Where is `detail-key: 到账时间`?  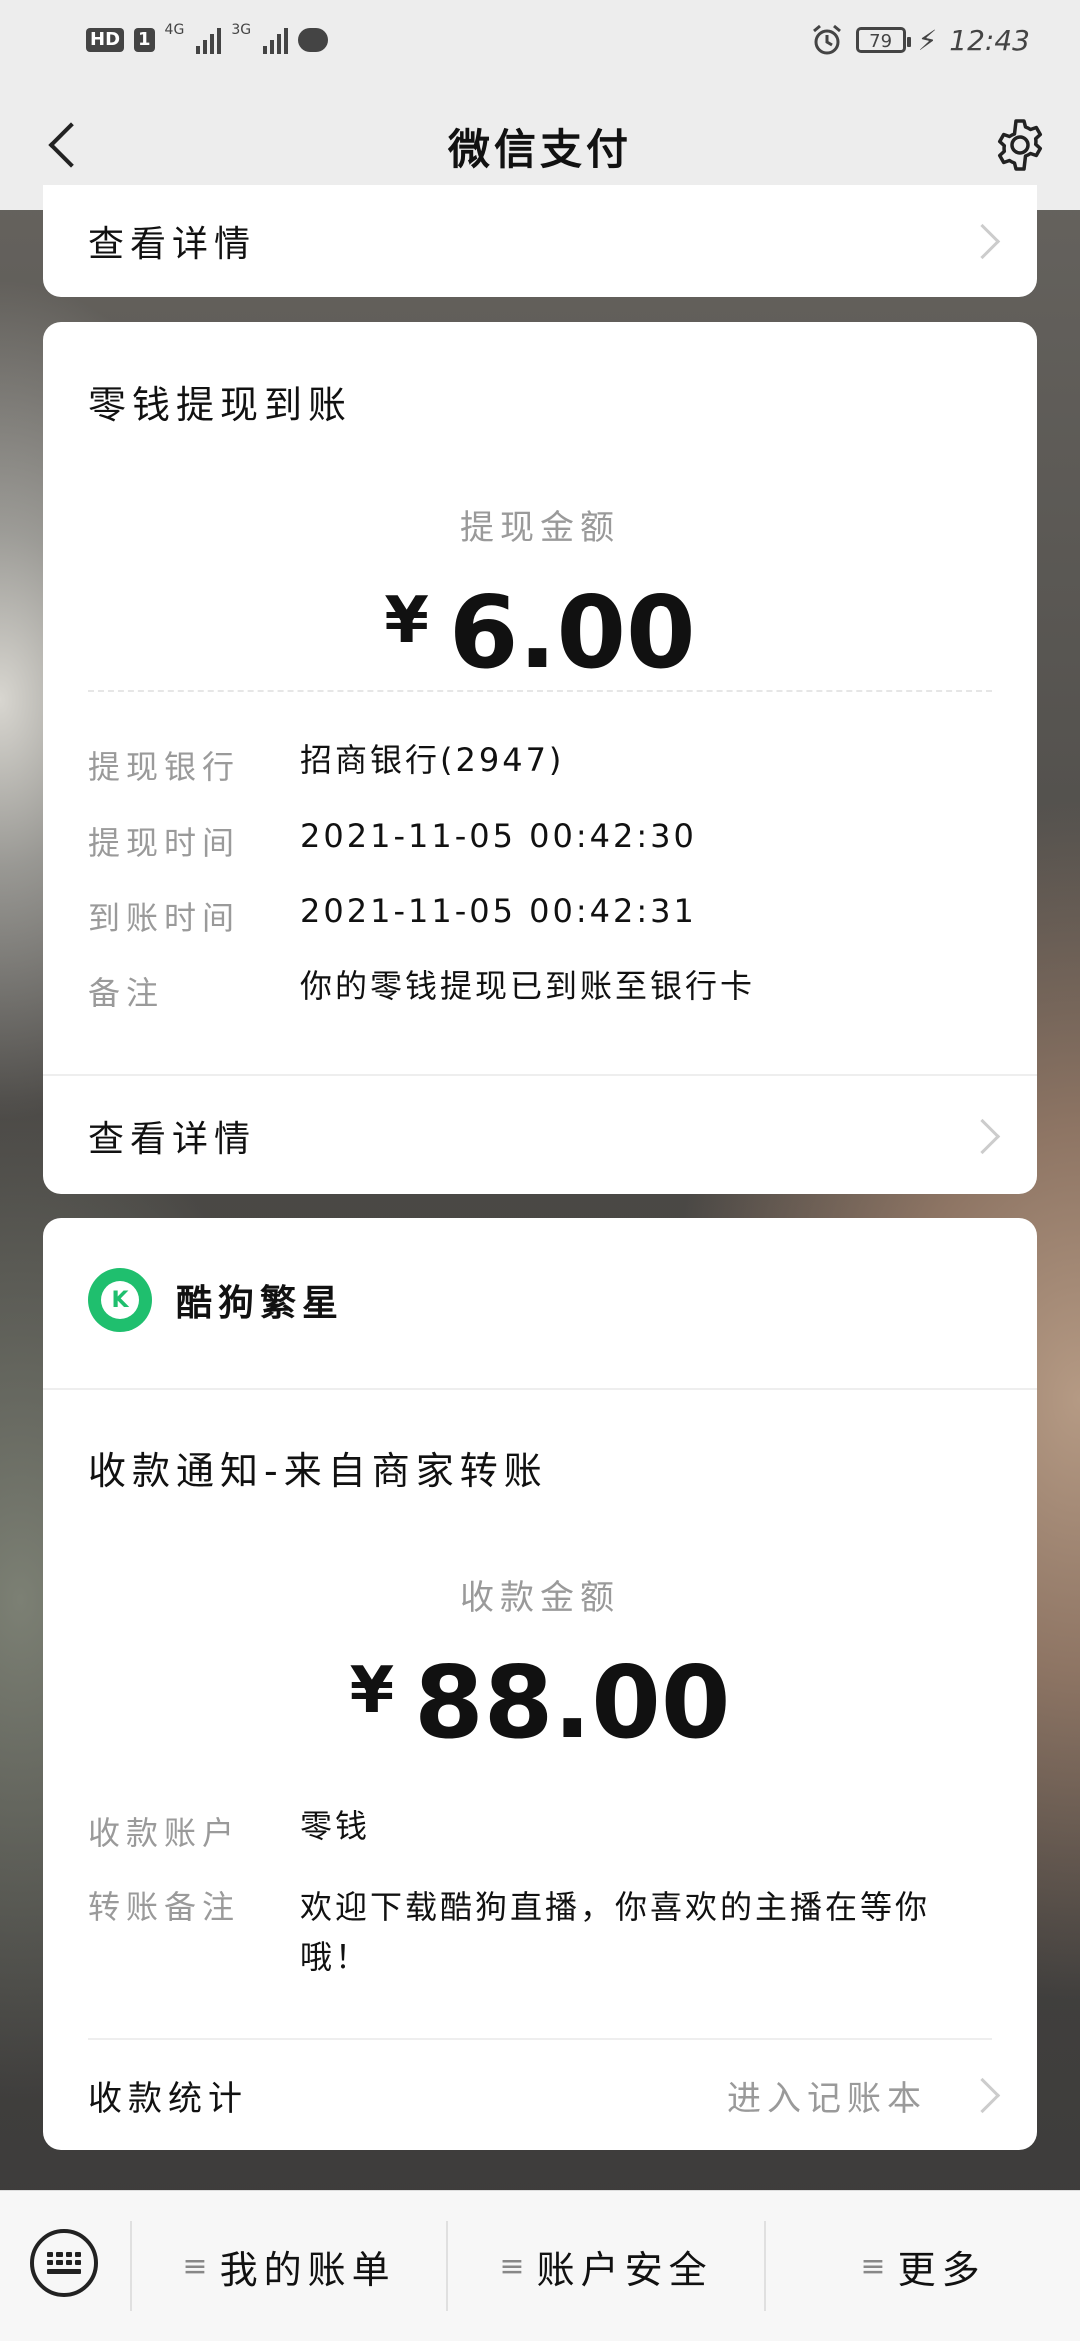
detail-key: 到账时间 is located at coordinates (164, 918).